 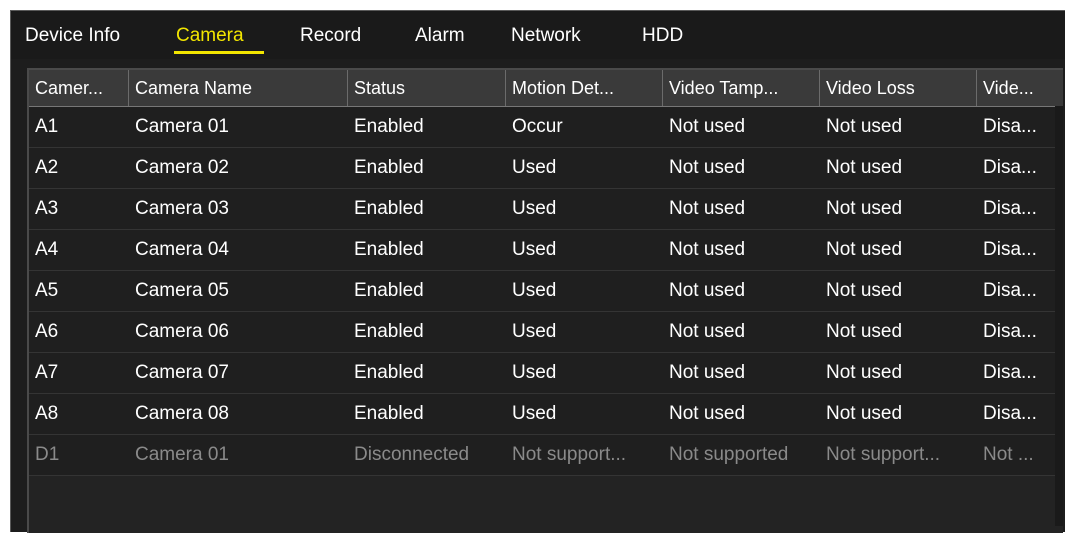 What do you see at coordinates (182, 249) in the screenshot?
I see `cell-camera-name: Camera 04` at bounding box center [182, 249].